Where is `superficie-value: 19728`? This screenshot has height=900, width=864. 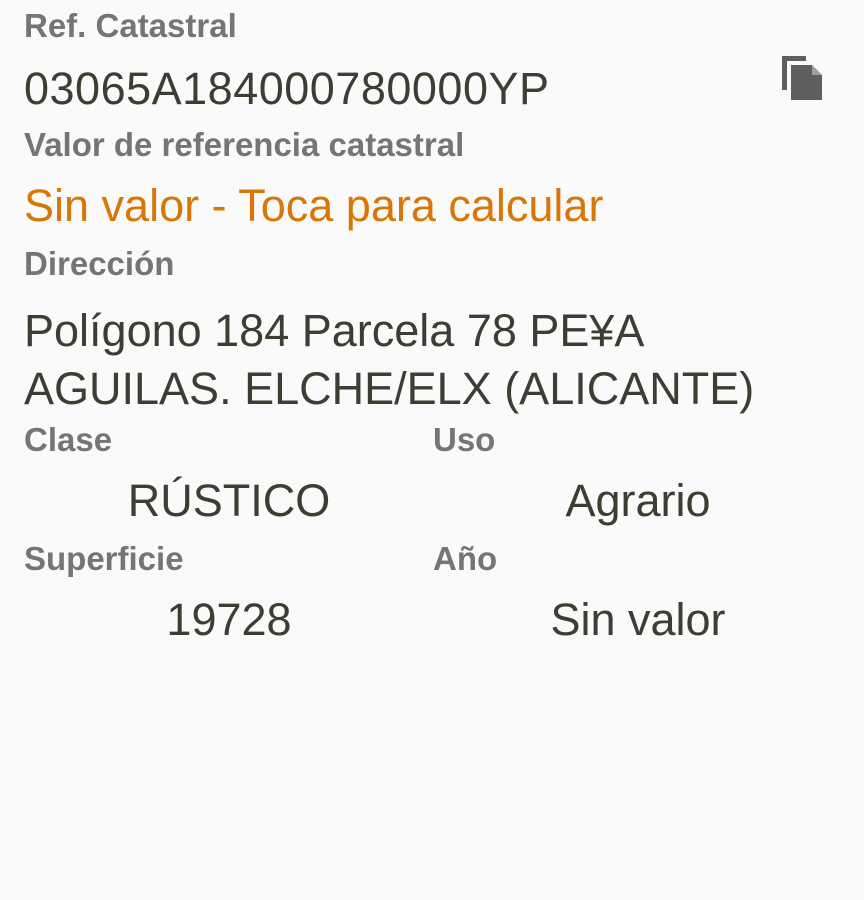 superficie-value: 19728 is located at coordinates (229, 619).